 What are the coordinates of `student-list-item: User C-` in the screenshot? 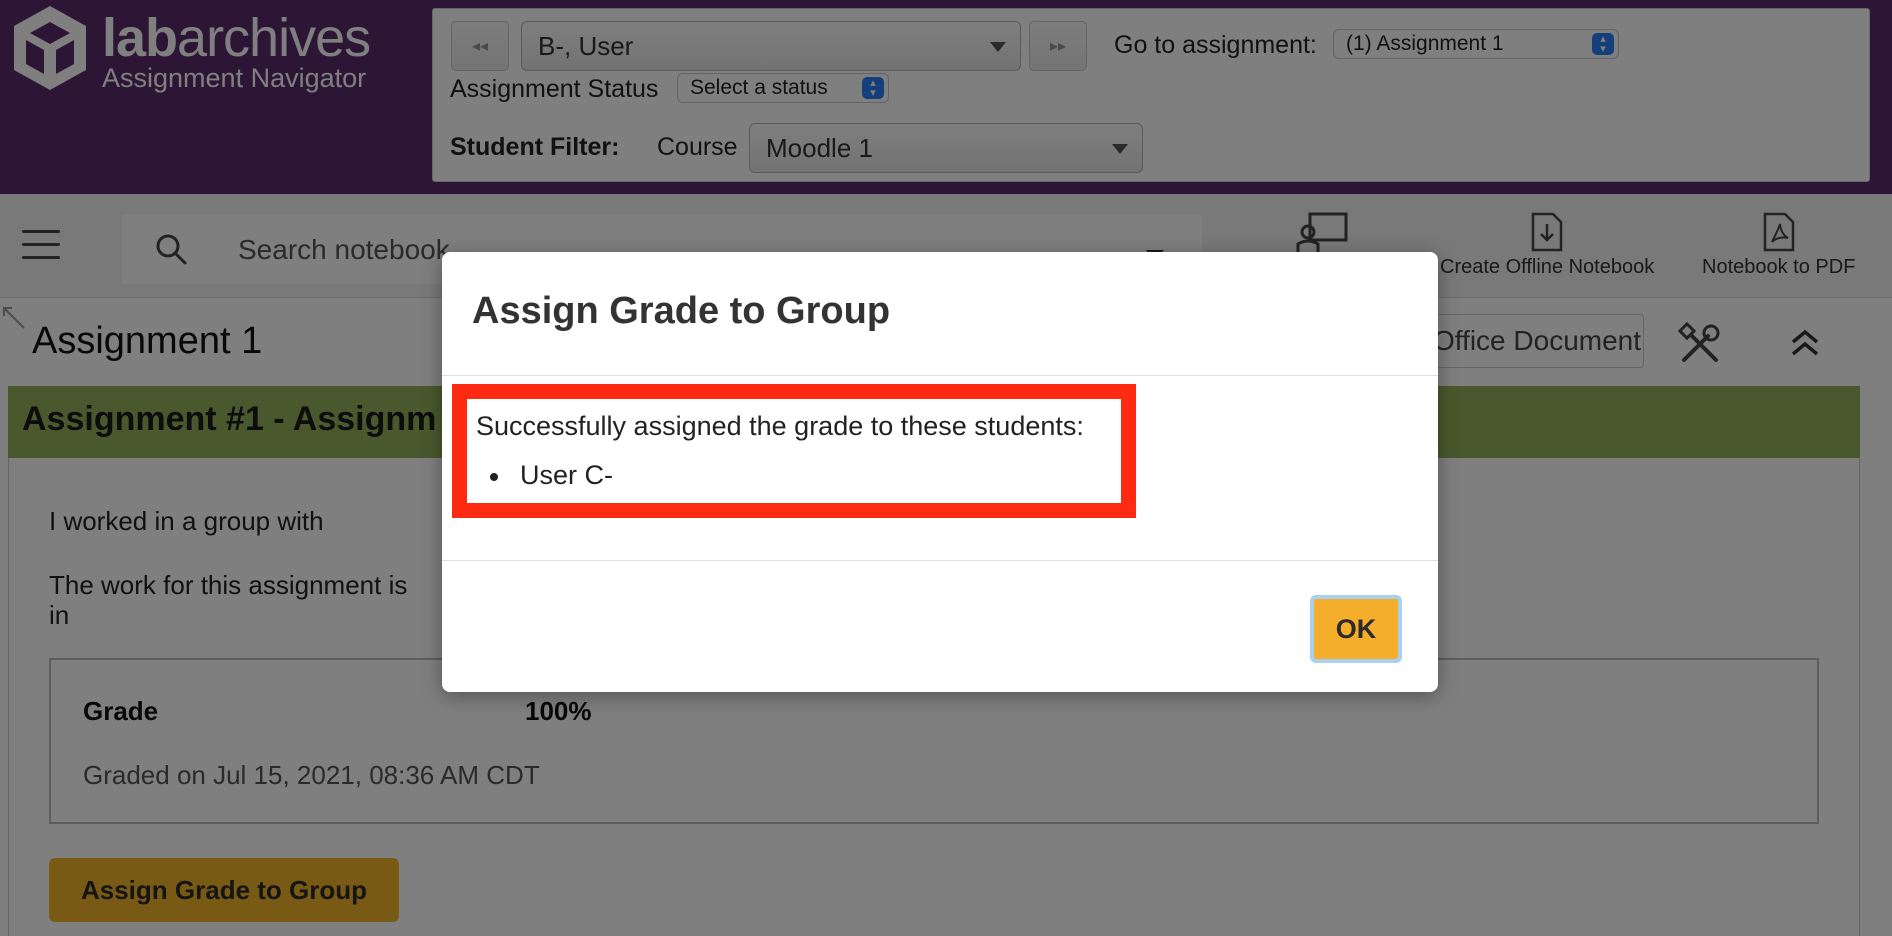 It's located at (551, 475).